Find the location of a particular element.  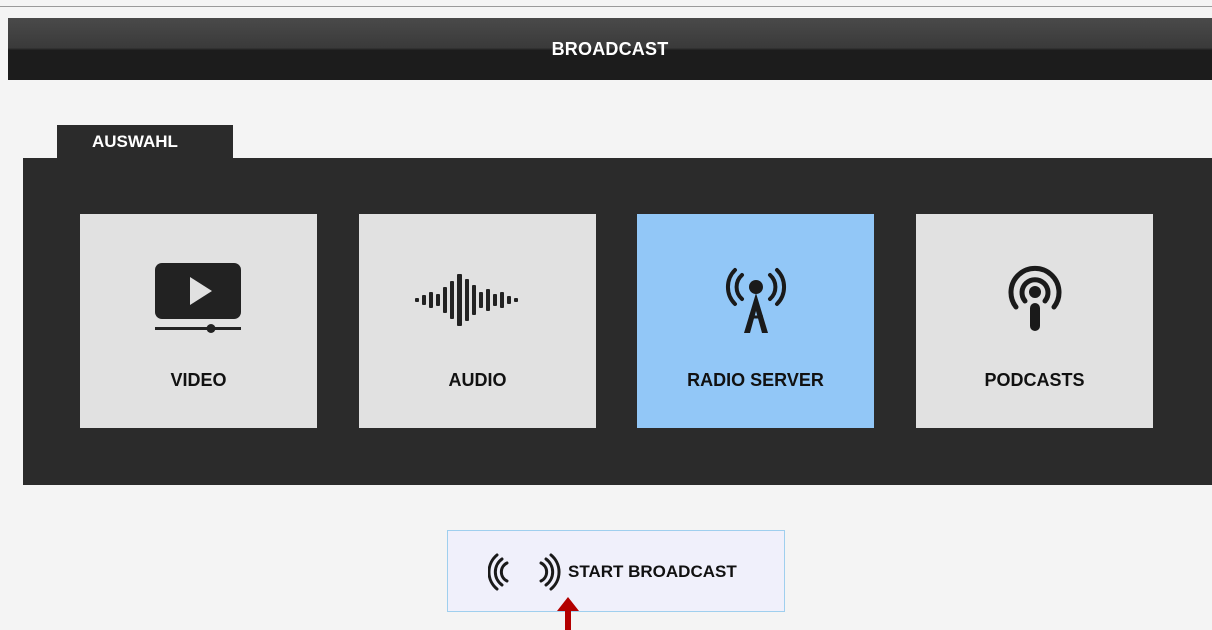

audio-waveform-icon is located at coordinates (477, 300).